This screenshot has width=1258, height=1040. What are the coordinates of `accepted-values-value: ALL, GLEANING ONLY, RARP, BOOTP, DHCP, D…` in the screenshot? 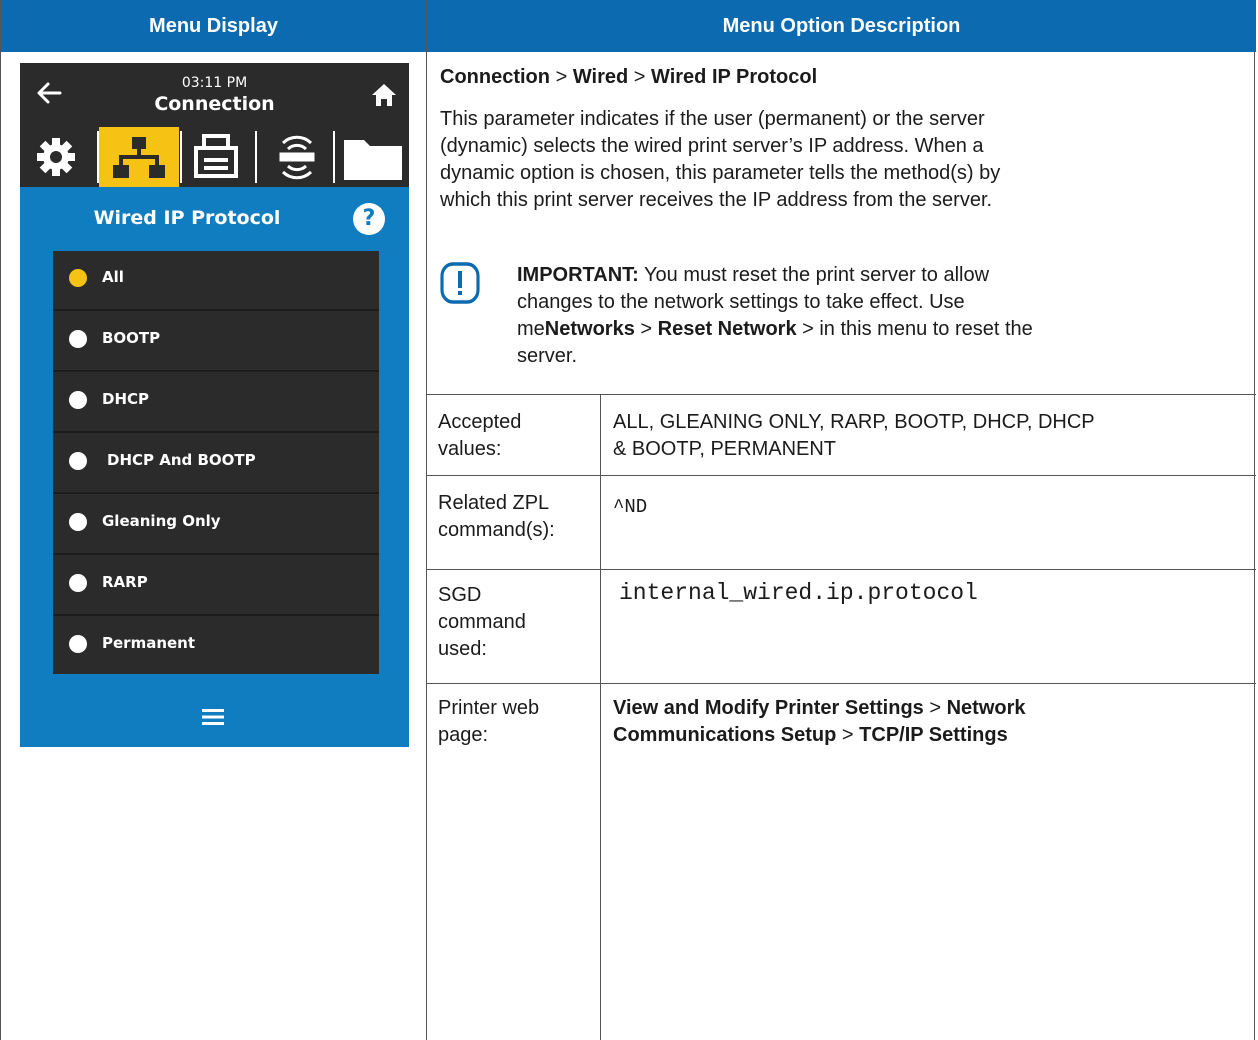 It's located at (854, 435).